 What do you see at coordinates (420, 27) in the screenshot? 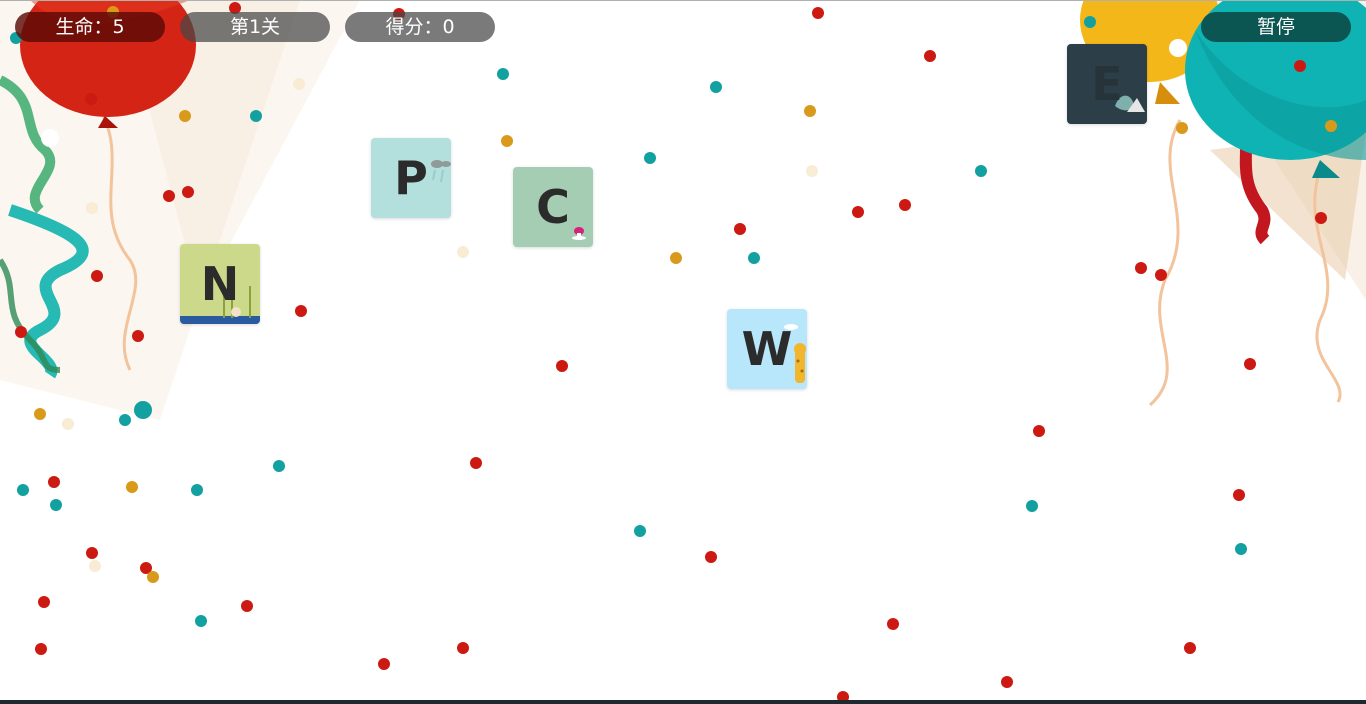
I see `score-counter: 得分：0` at bounding box center [420, 27].